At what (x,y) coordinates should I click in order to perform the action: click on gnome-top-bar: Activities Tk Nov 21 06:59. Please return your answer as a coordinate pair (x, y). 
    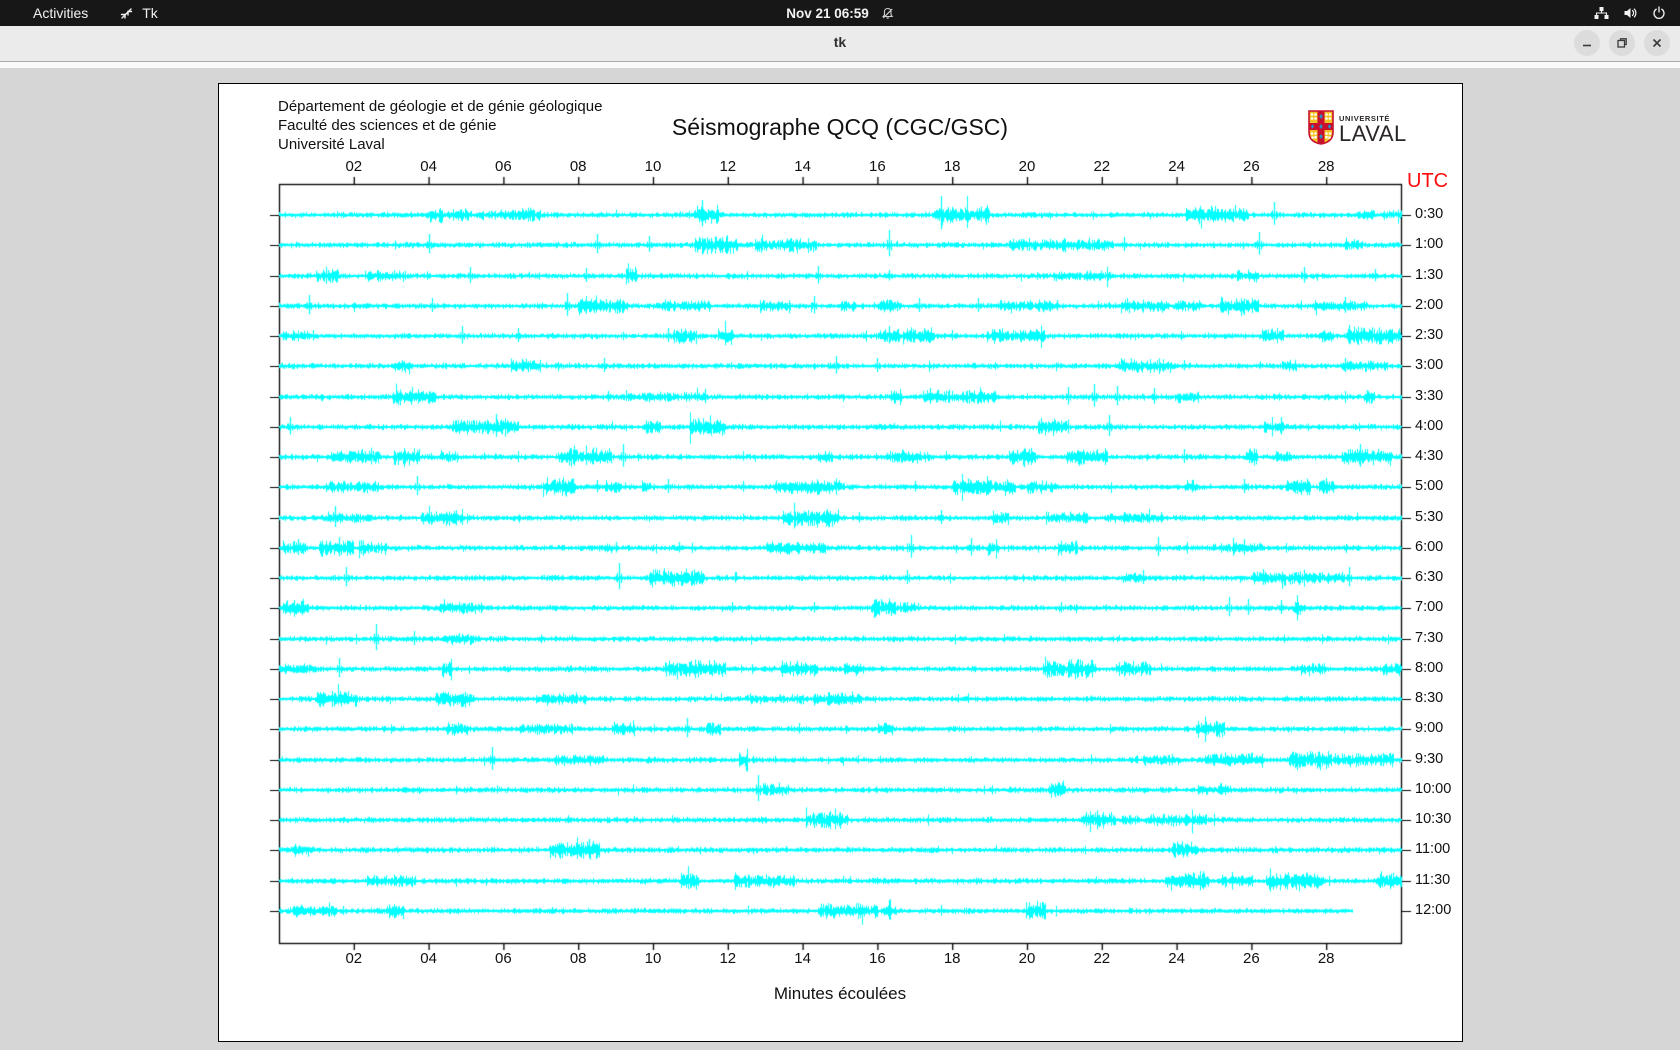
    Looking at the image, I should click on (840, 13).